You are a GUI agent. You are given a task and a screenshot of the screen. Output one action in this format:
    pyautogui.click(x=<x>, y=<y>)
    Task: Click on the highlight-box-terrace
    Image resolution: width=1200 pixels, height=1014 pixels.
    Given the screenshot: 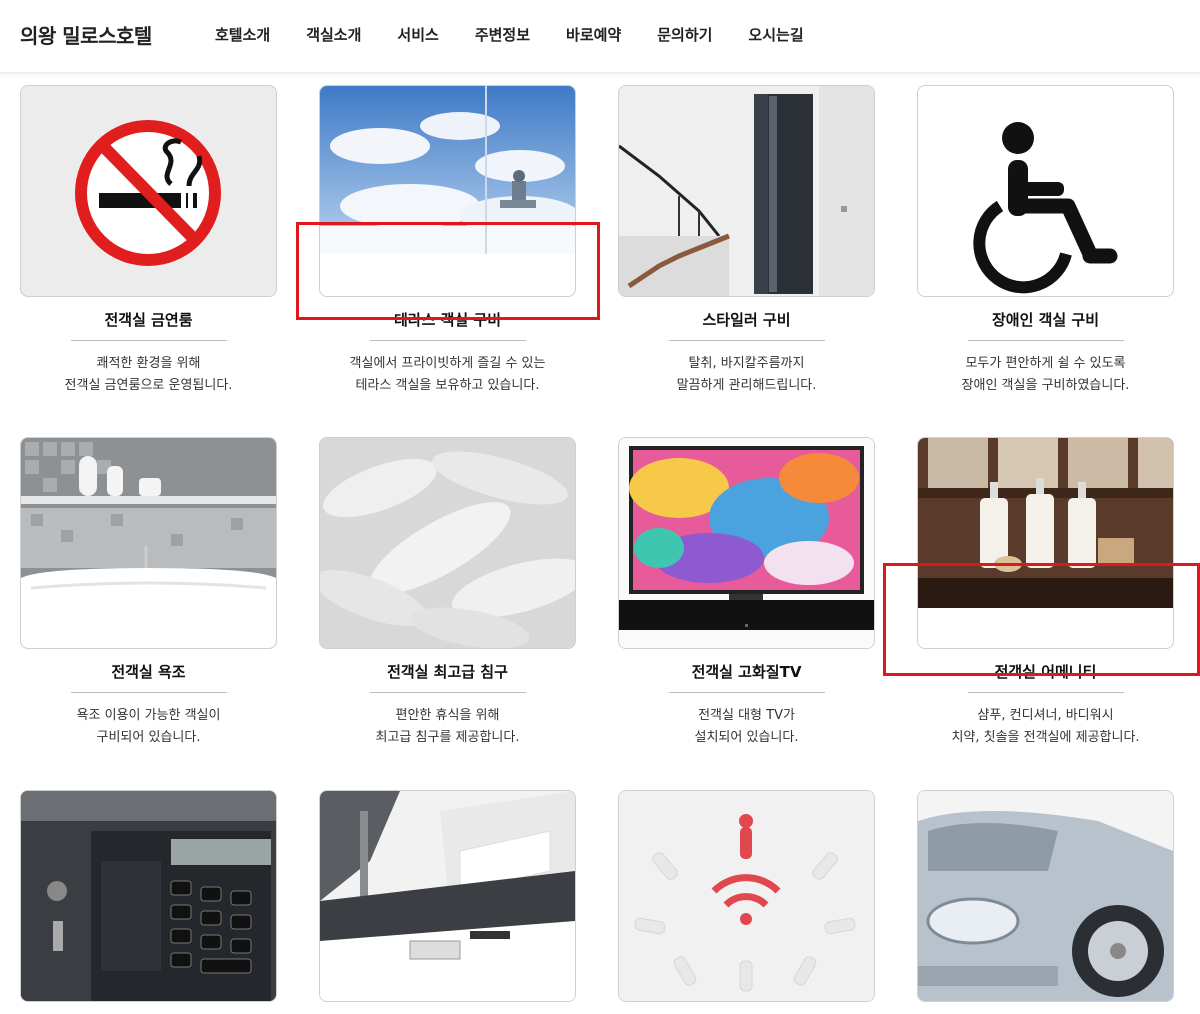 What is the action you would take?
    pyautogui.click(x=448, y=271)
    